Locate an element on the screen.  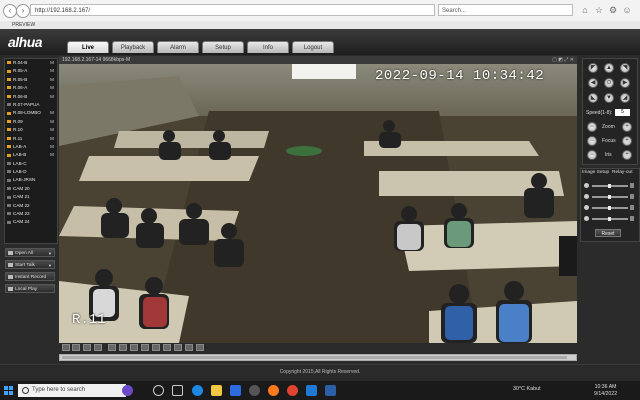
back-icon: ‹ is located at coordinates (10, 11).